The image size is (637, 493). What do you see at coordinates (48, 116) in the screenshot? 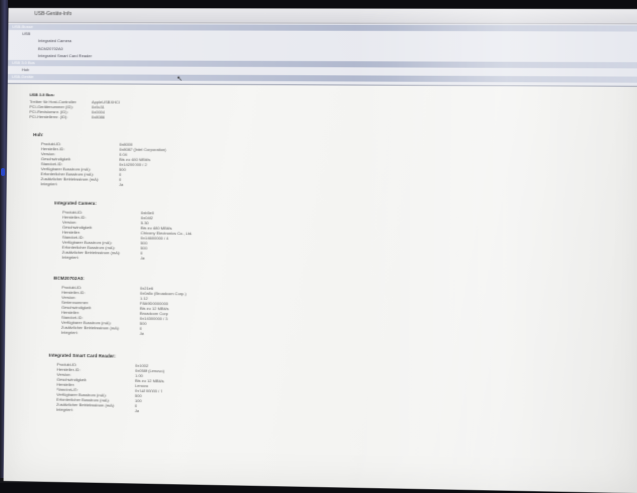
I see `property-key: PCI-Herstellernr. (ID):` at bounding box center [48, 116].